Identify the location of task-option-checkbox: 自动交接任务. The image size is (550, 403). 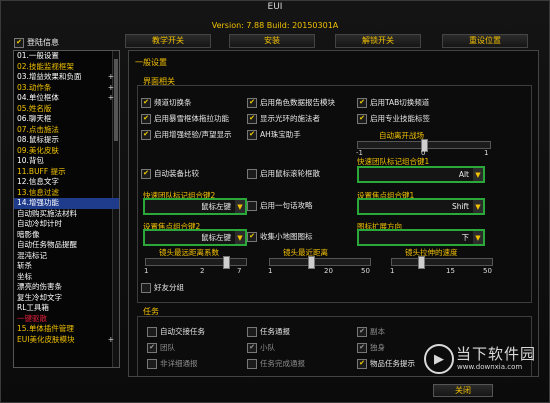
(176, 331).